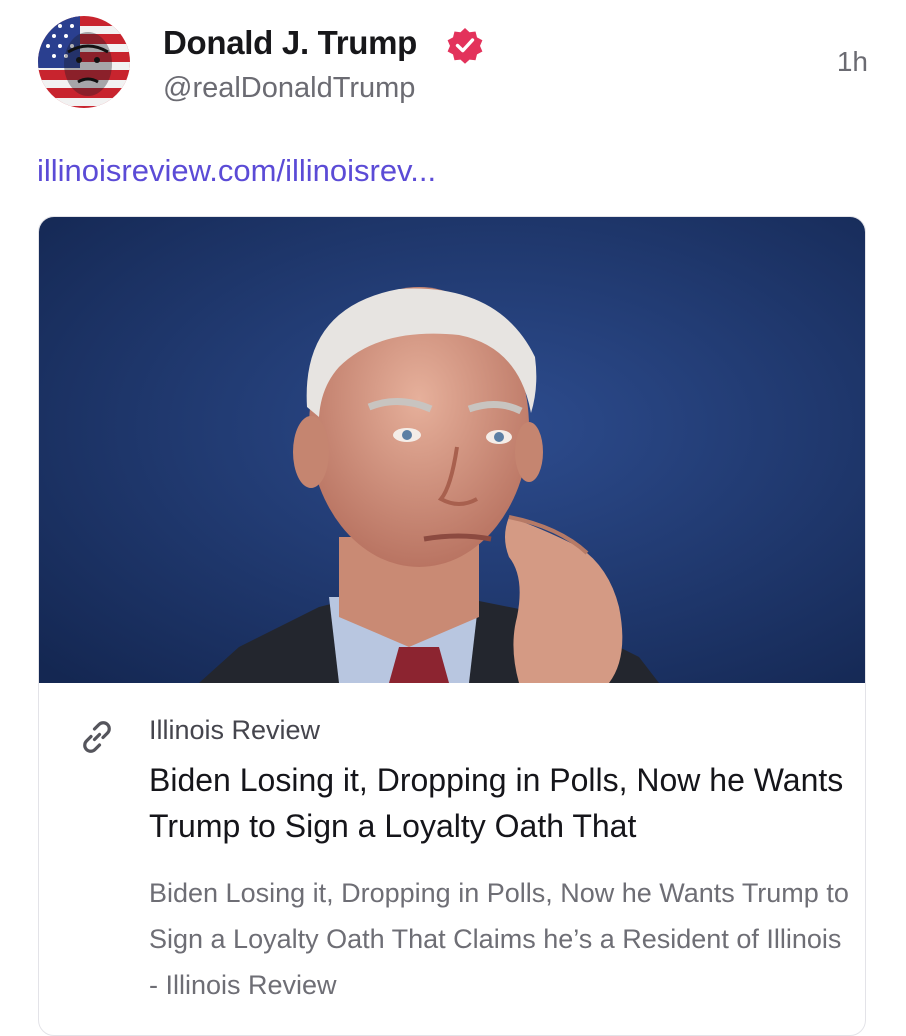 Image resolution: width=906 pixels, height=1036 pixels. I want to click on post-header: Donald J. Trump @realDonaldTrump 1h, so click(453, 65).